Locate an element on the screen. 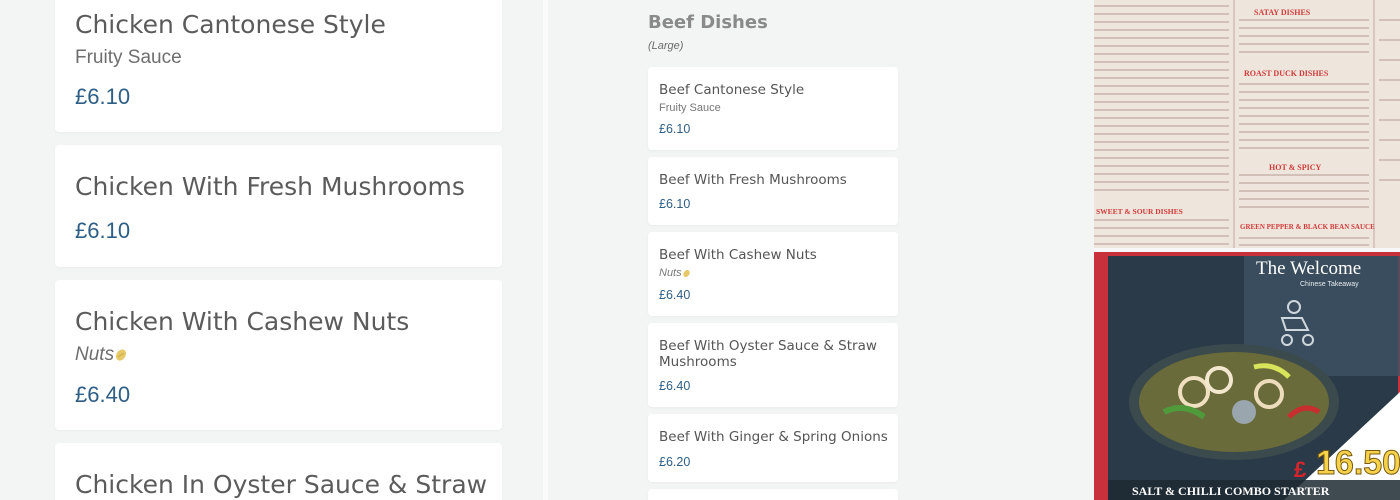  menu-item-name: Chicken With Cashew Nuts is located at coordinates (242, 321).